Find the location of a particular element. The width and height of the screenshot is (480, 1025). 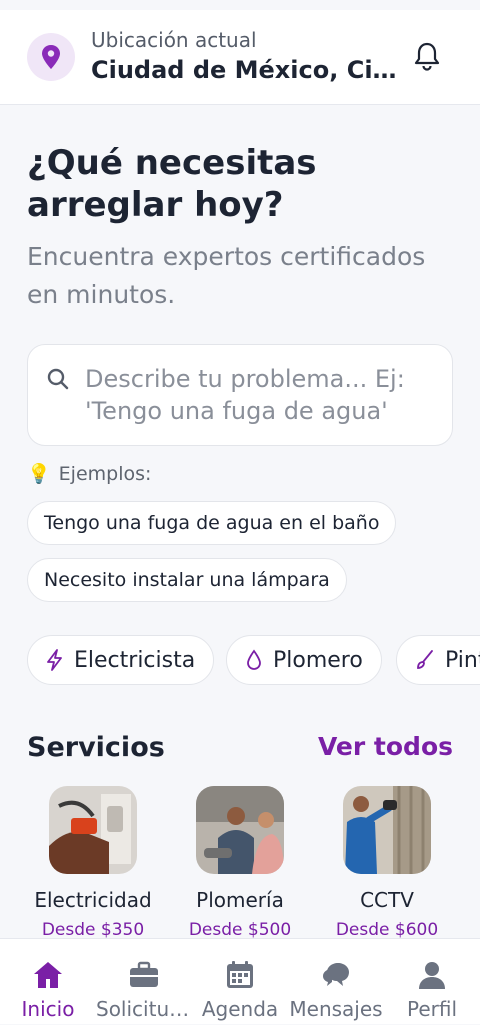

category-row: Electricista Plomero Pintor is located at coordinates (240, 661).